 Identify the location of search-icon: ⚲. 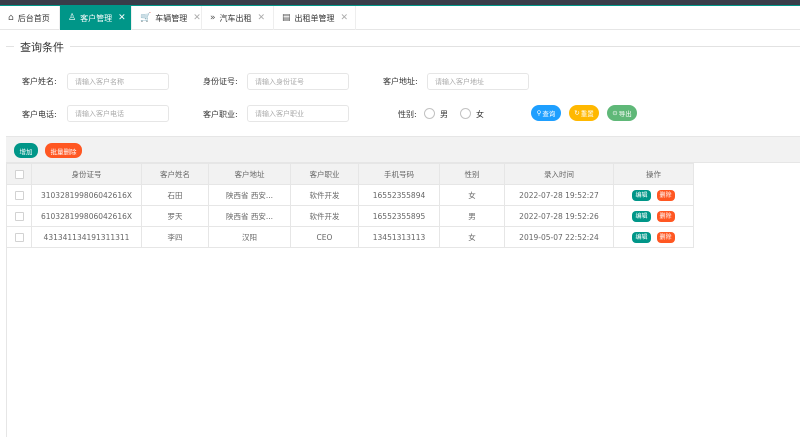
(539, 113).